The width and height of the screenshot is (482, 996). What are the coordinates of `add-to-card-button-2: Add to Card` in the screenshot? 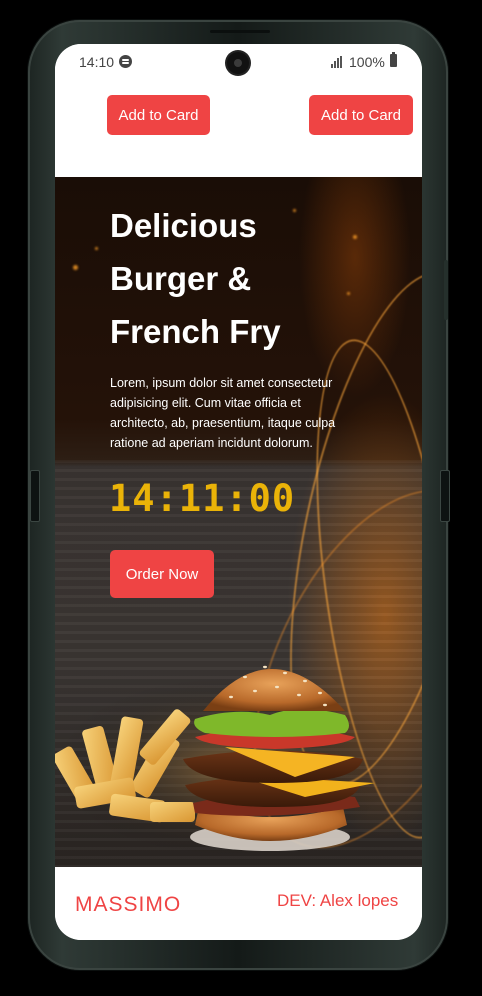 It's located at (361, 115).